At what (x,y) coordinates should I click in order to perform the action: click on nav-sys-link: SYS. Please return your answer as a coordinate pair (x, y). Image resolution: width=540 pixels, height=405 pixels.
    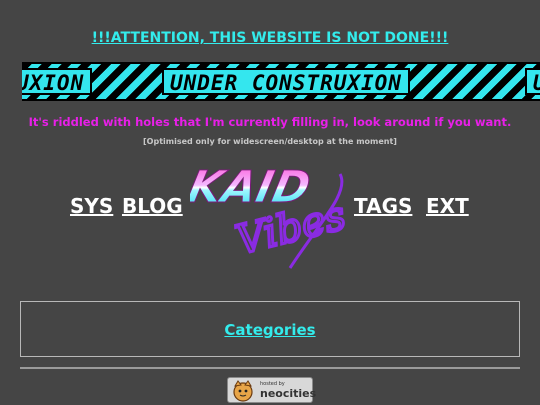
    Looking at the image, I should click on (91, 206).